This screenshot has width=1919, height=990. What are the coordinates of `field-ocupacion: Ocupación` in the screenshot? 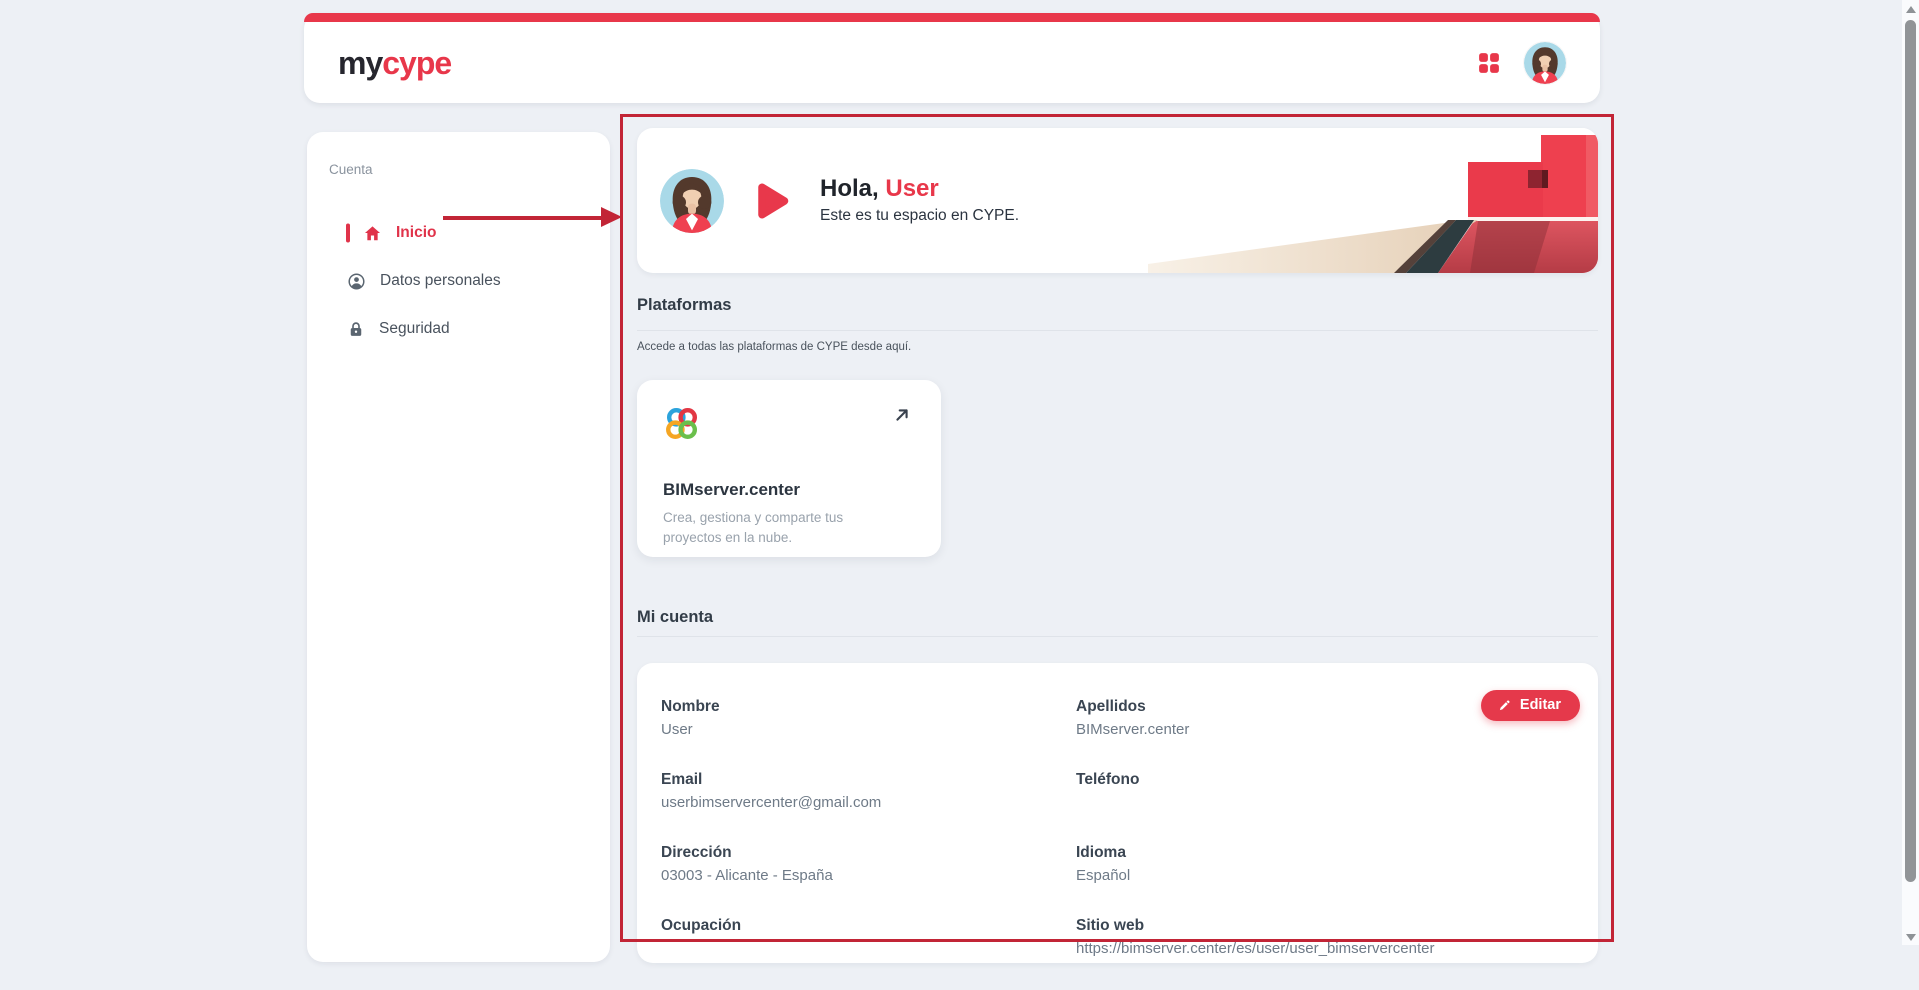 It's located at (868, 938).